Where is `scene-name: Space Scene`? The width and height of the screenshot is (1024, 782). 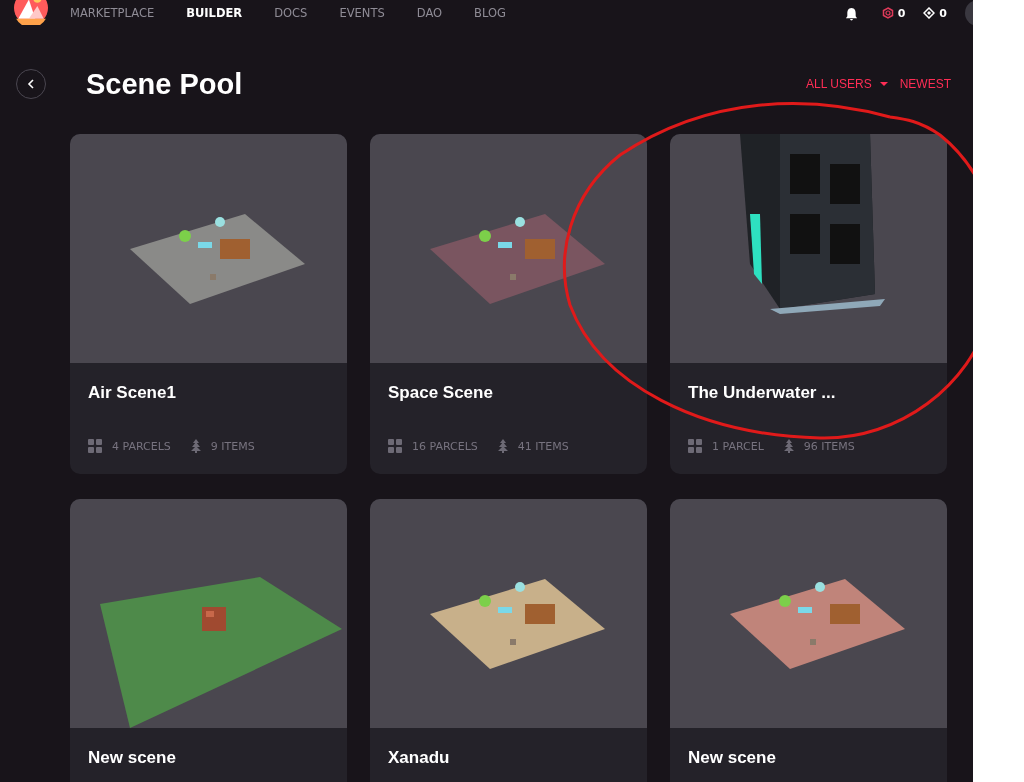
scene-name: Space Scene is located at coordinates (441, 393).